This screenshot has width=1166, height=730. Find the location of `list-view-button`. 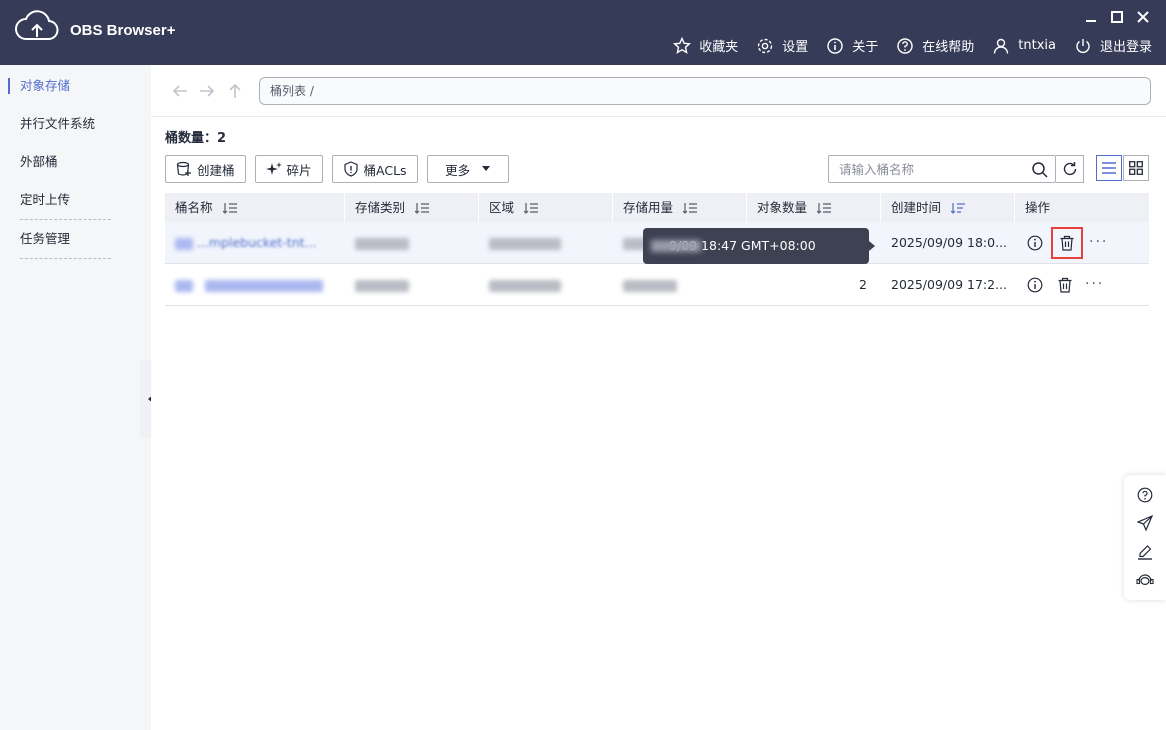

list-view-button is located at coordinates (1109, 168).